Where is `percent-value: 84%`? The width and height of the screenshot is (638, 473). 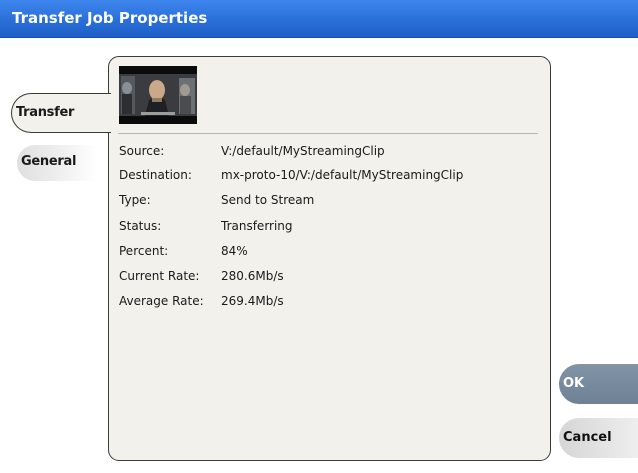 percent-value: 84% is located at coordinates (234, 251).